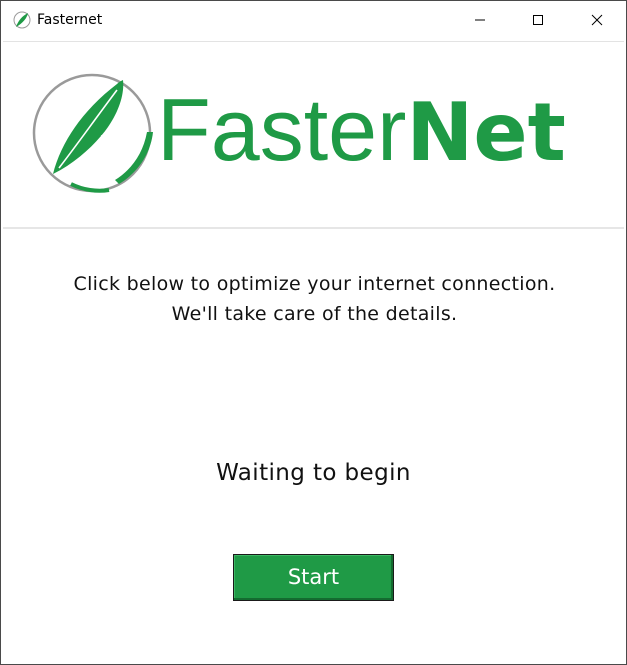  I want to click on maximize-icon, so click(538, 20).